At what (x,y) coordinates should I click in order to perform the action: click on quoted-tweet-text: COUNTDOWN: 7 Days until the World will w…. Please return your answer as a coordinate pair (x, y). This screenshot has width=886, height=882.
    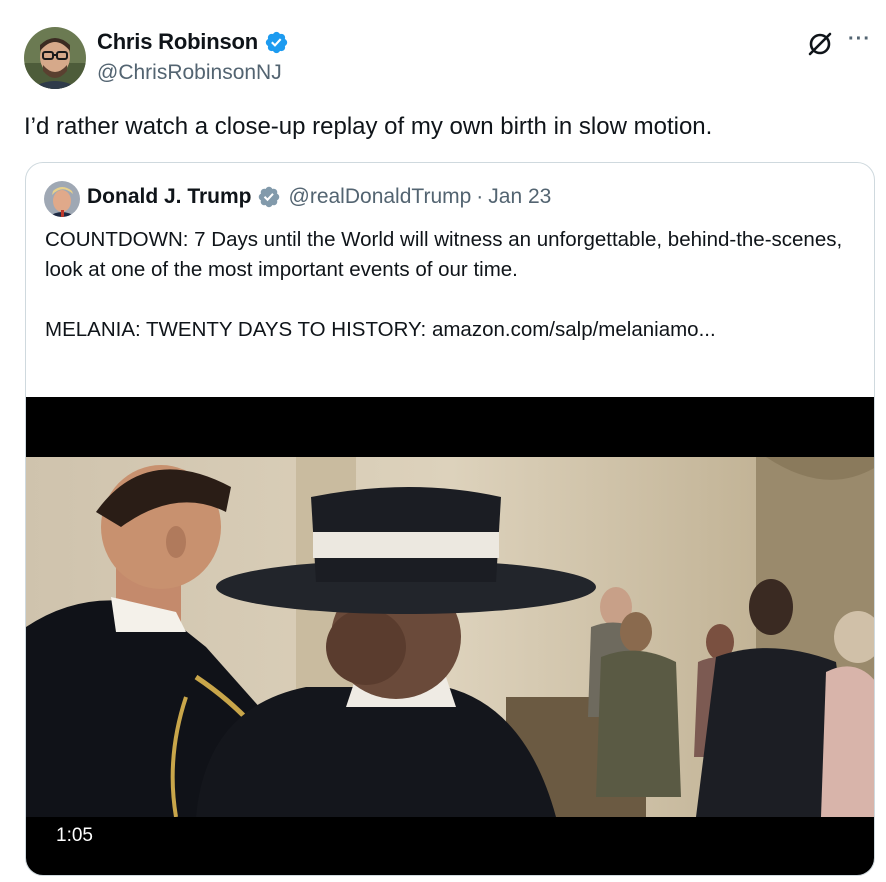
    Looking at the image, I should click on (447, 285).